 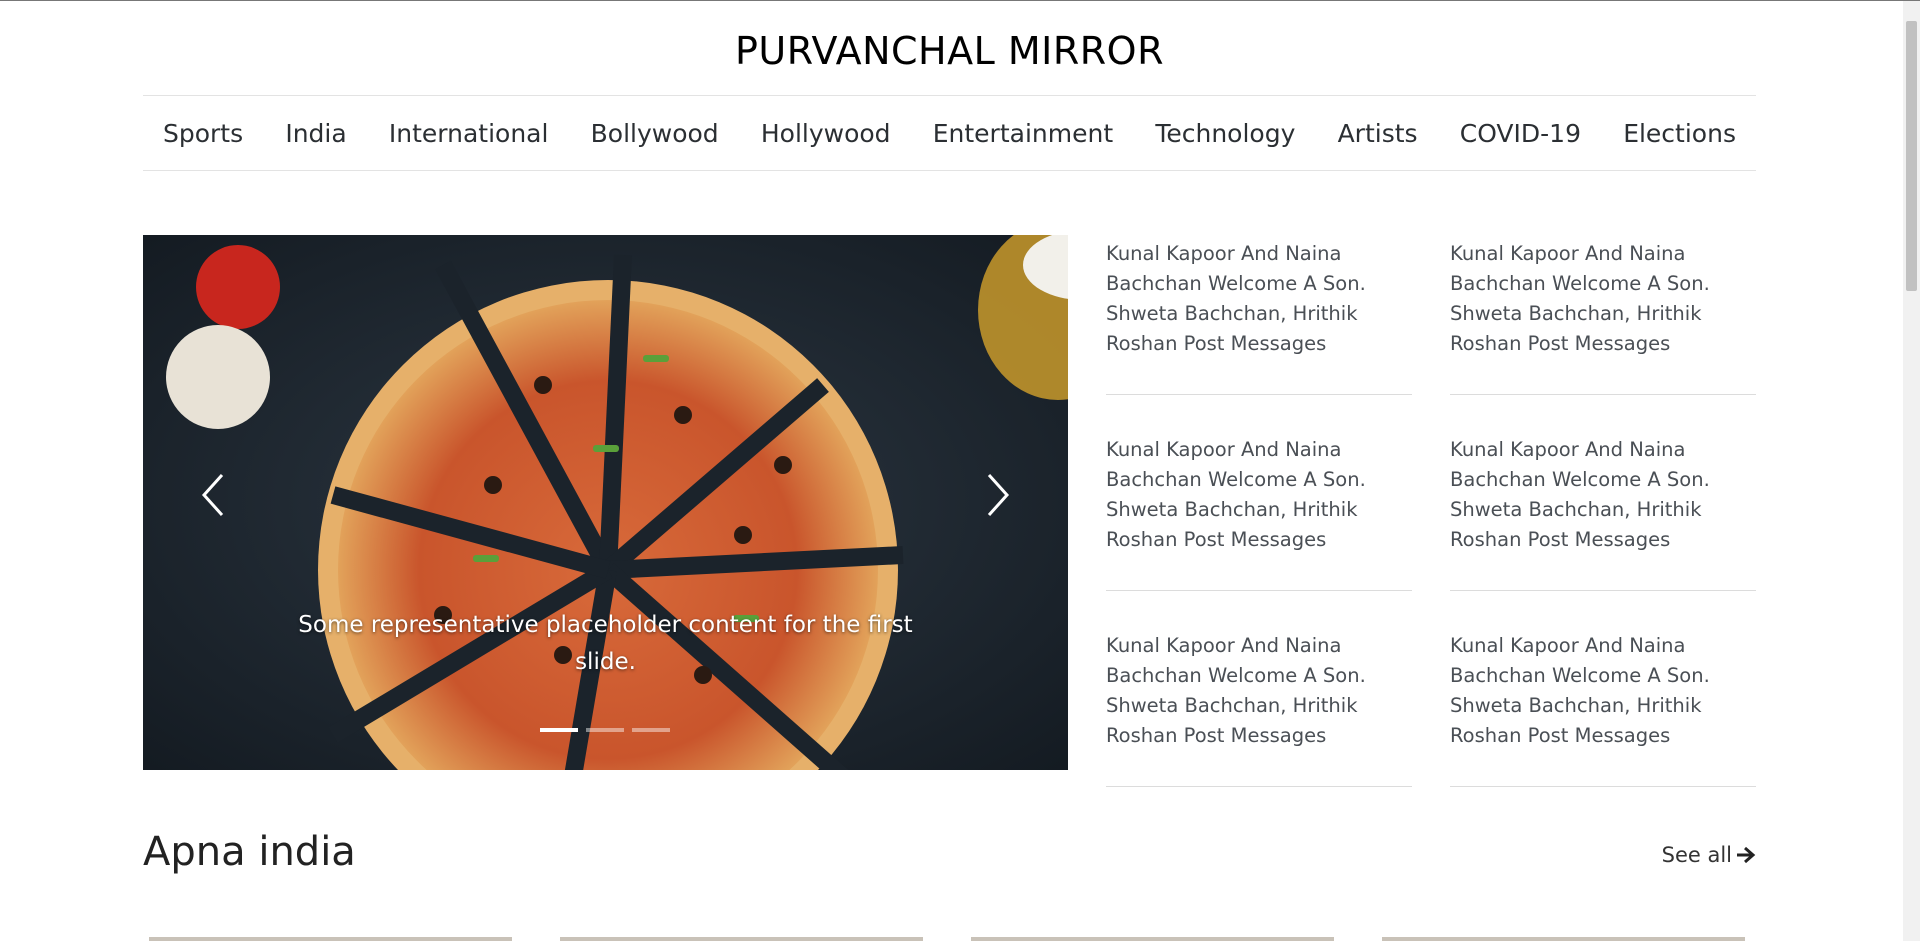 What do you see at coordinates (1679, 133) in the screenshot?
I see `nav-item-elections: Elections` at bounding box center [1679, 133].